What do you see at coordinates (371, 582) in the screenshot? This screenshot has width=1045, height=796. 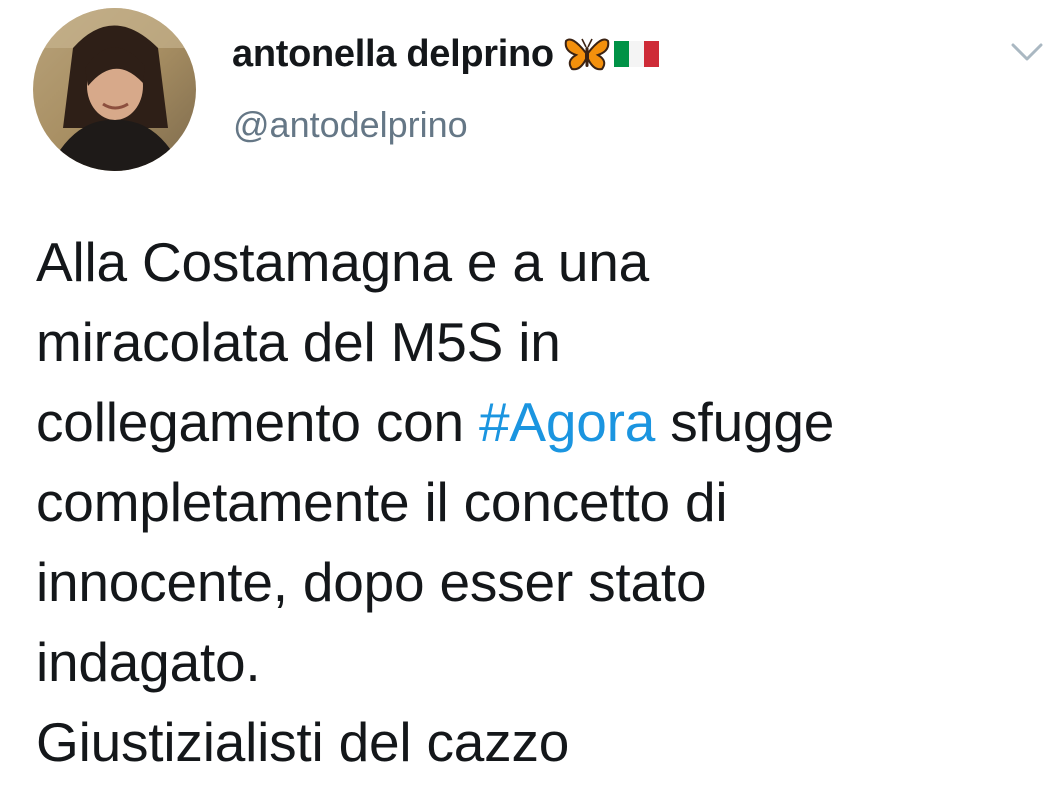 I see `tweet-line: innocente, dopo esser stato` at bounding box center [371, 582].